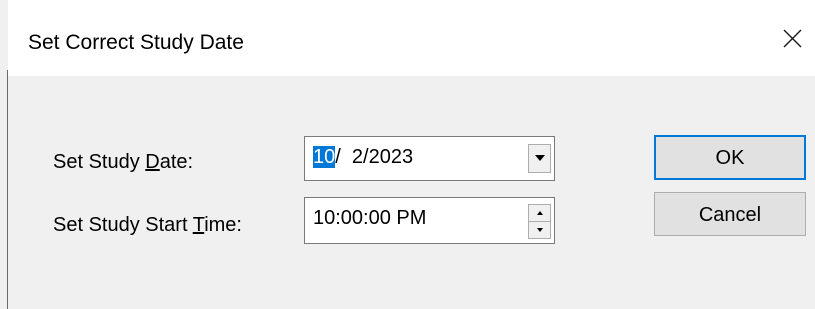 This screenshot has height=309, width=815. What do you see at coordinates (730, 157) in the screenshot?
I see `ok-button: OK` at bounding box center [730, 157].